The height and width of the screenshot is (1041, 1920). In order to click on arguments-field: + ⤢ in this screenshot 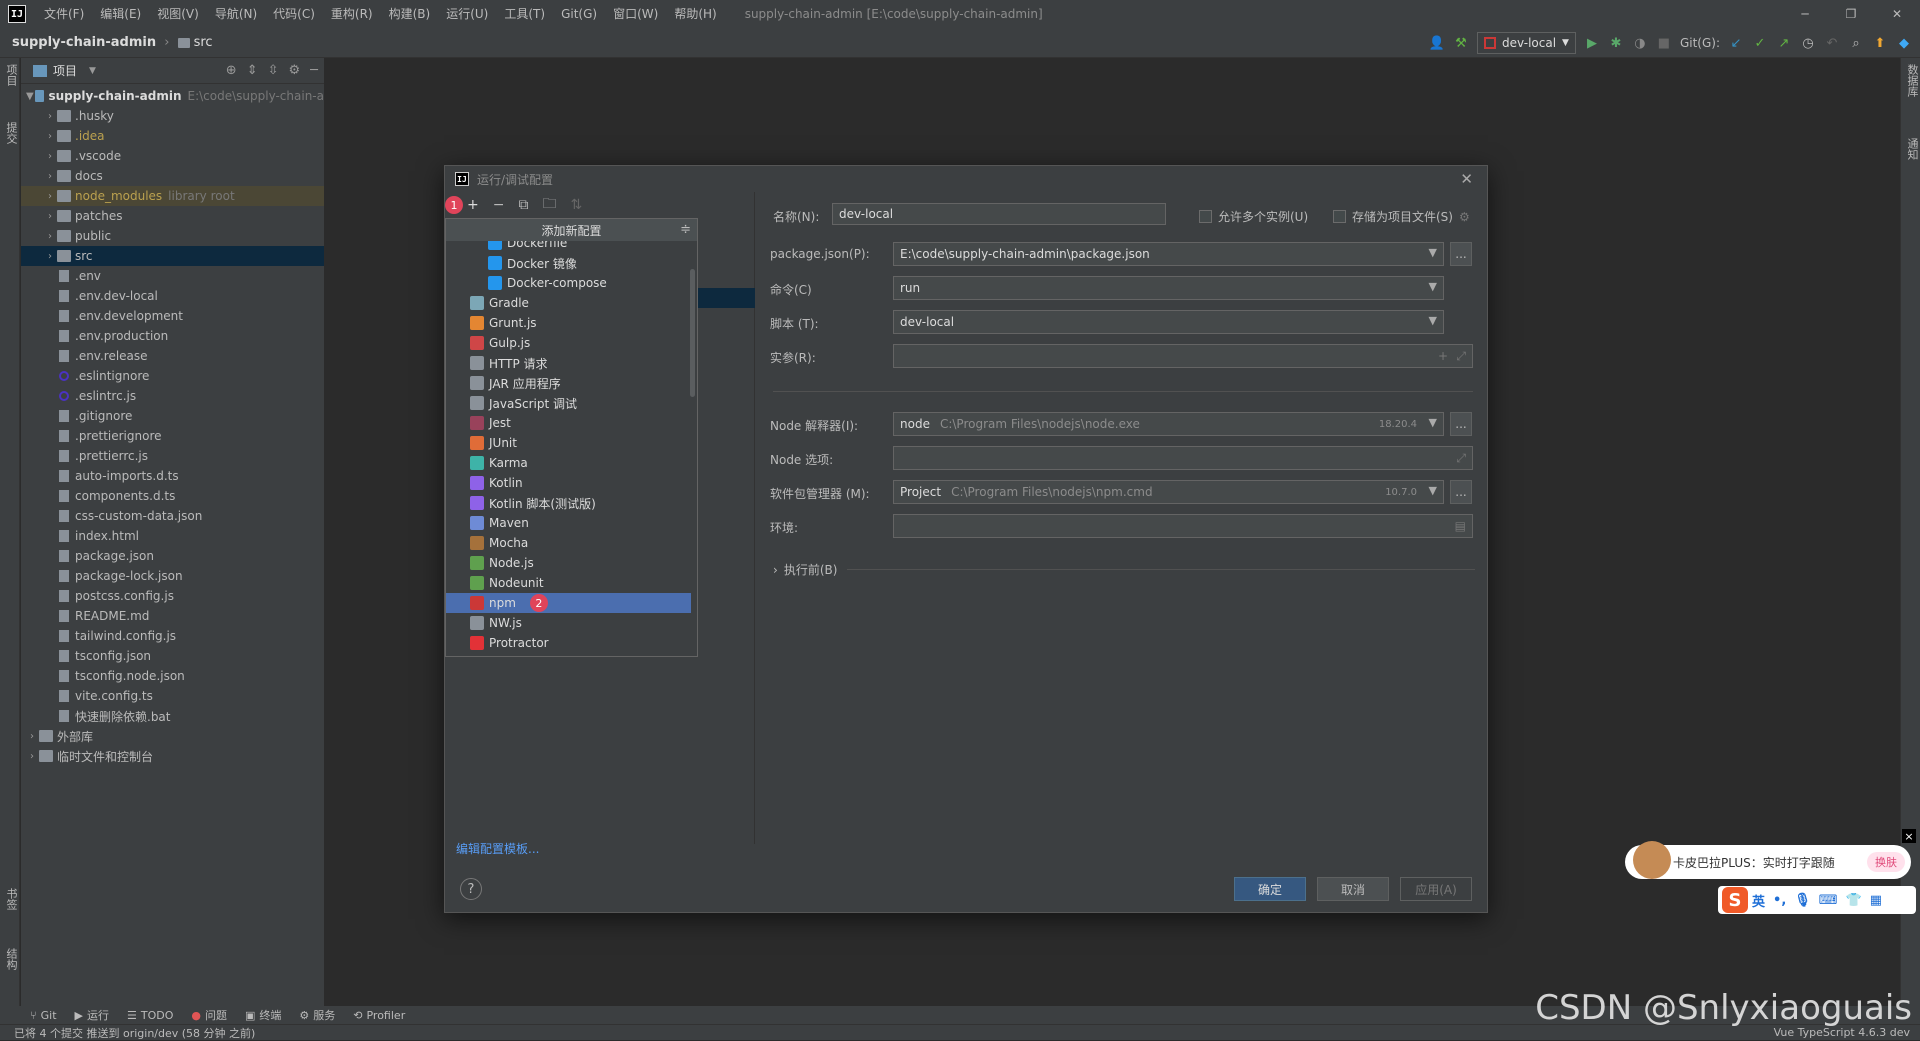, I will do `click(1183, 356)`.